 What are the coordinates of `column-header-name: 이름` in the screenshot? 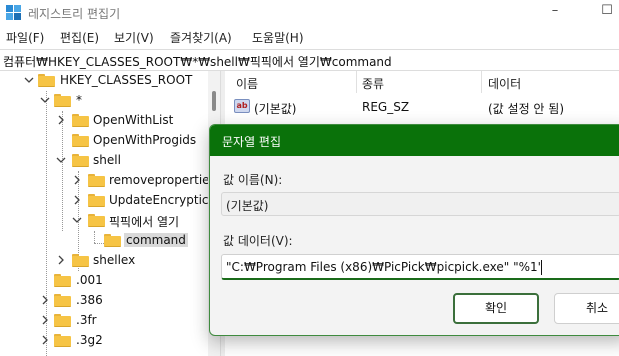 It's located at (247, 83).